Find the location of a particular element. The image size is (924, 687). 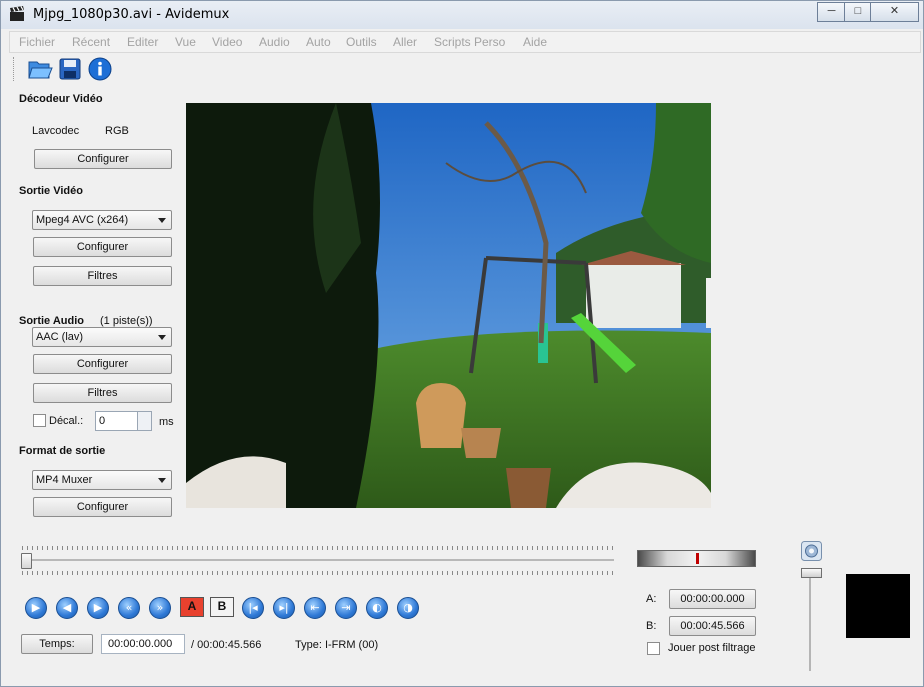

go-to-marker-a-icon: |◂ is located at coordinates (253, 608).